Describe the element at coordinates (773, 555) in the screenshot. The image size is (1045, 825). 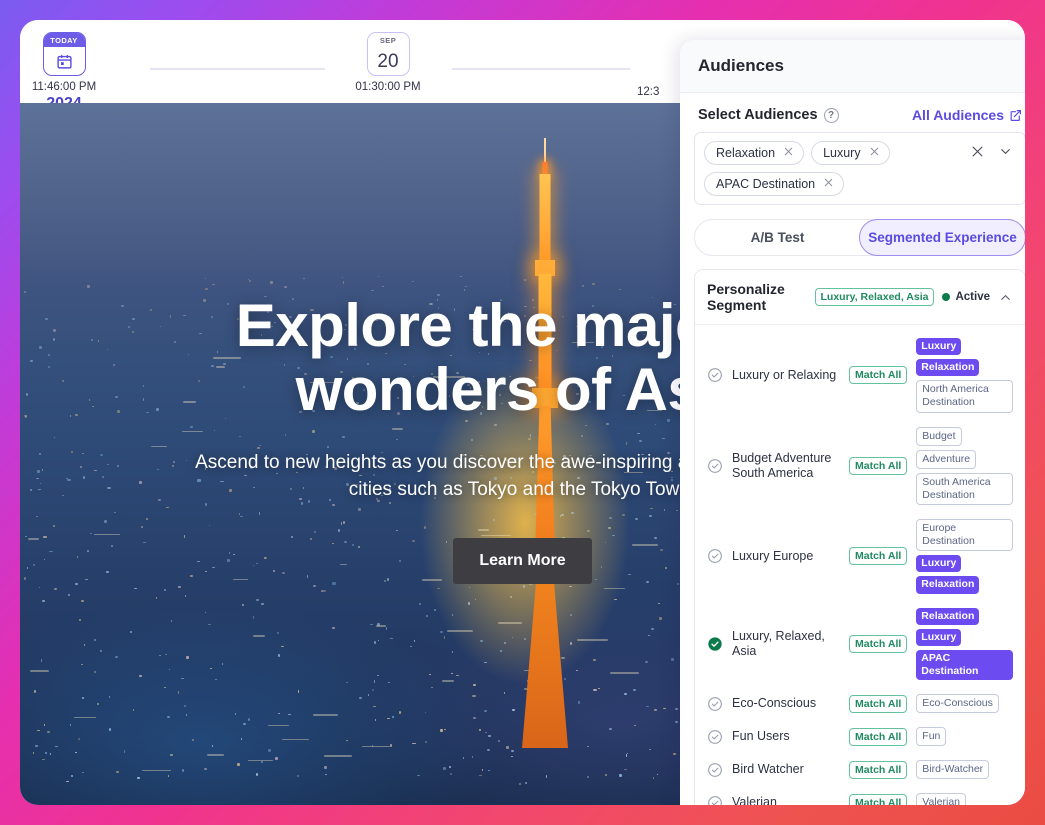
I see `segment-row-name: Luxury Europe` at that location.